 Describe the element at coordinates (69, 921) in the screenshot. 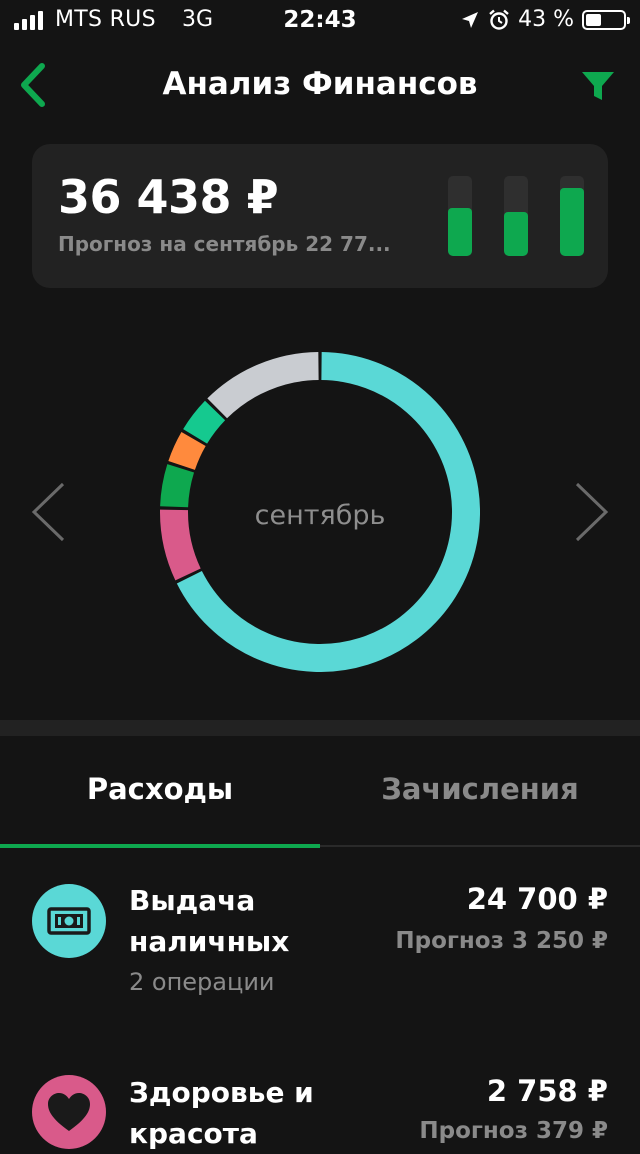

I see `cash-icon` at that location.